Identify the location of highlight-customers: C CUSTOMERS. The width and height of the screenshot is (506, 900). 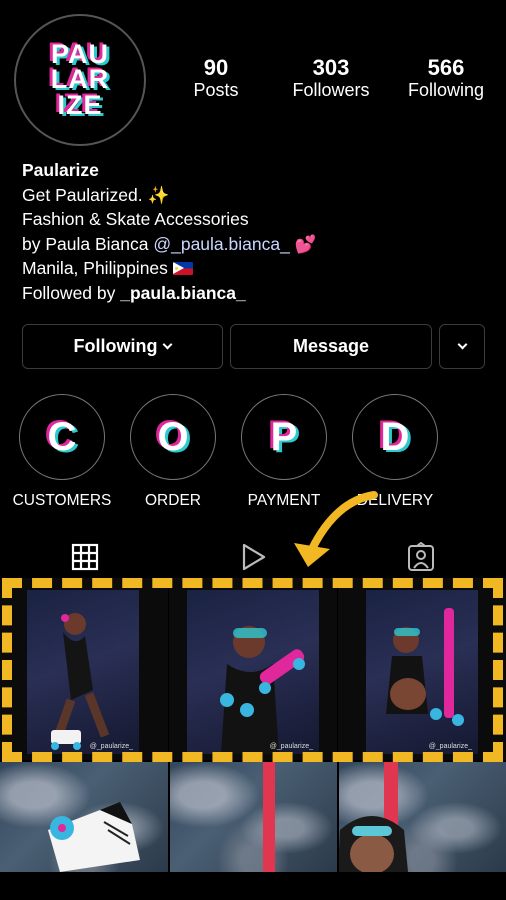
(62, 452).